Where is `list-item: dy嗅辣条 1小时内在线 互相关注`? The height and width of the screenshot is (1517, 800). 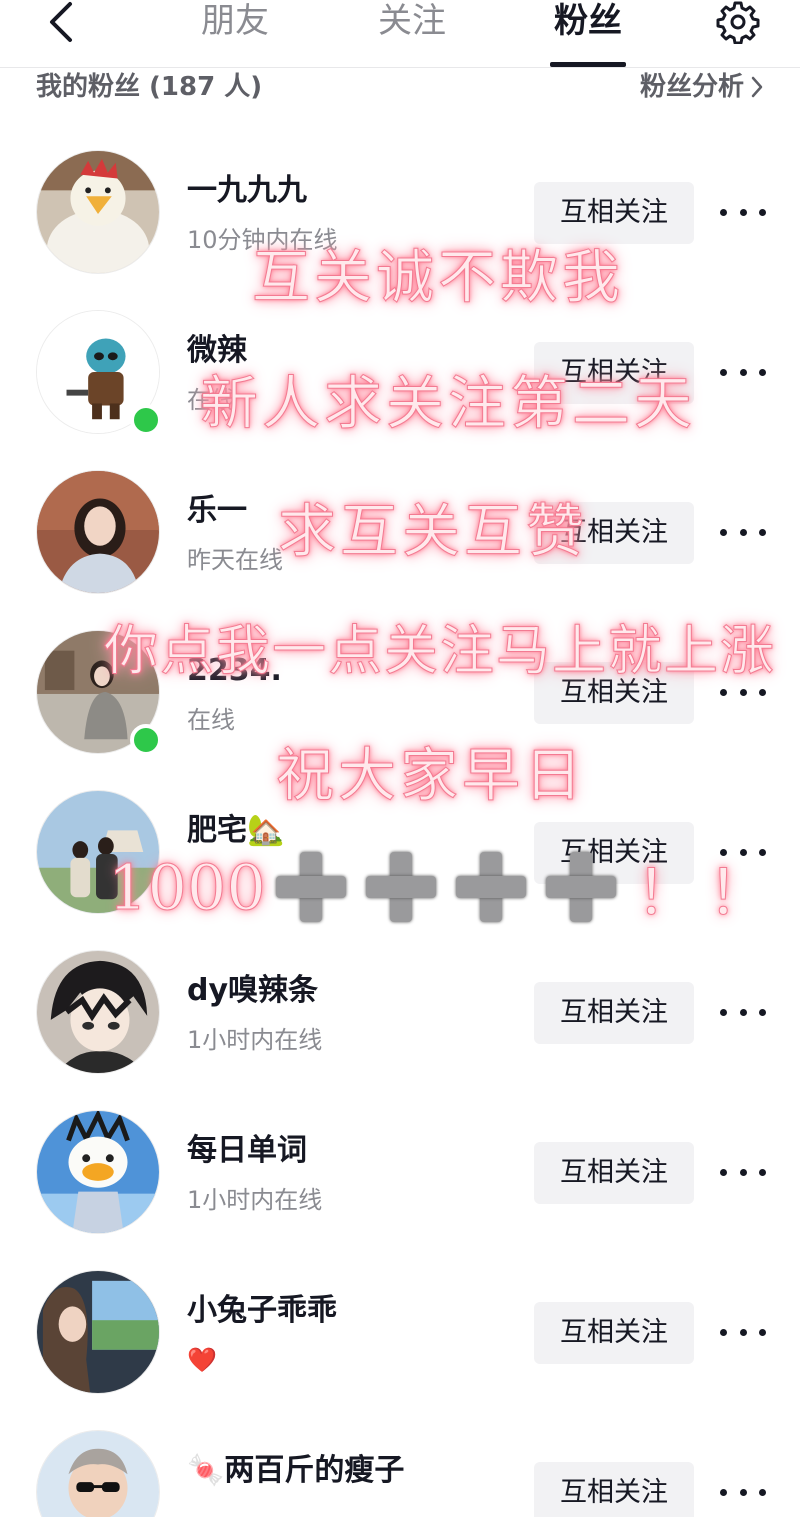
list-item: dy嗅辣条 1小时内在线 互相关注 is located at coordinates (400, 1030).